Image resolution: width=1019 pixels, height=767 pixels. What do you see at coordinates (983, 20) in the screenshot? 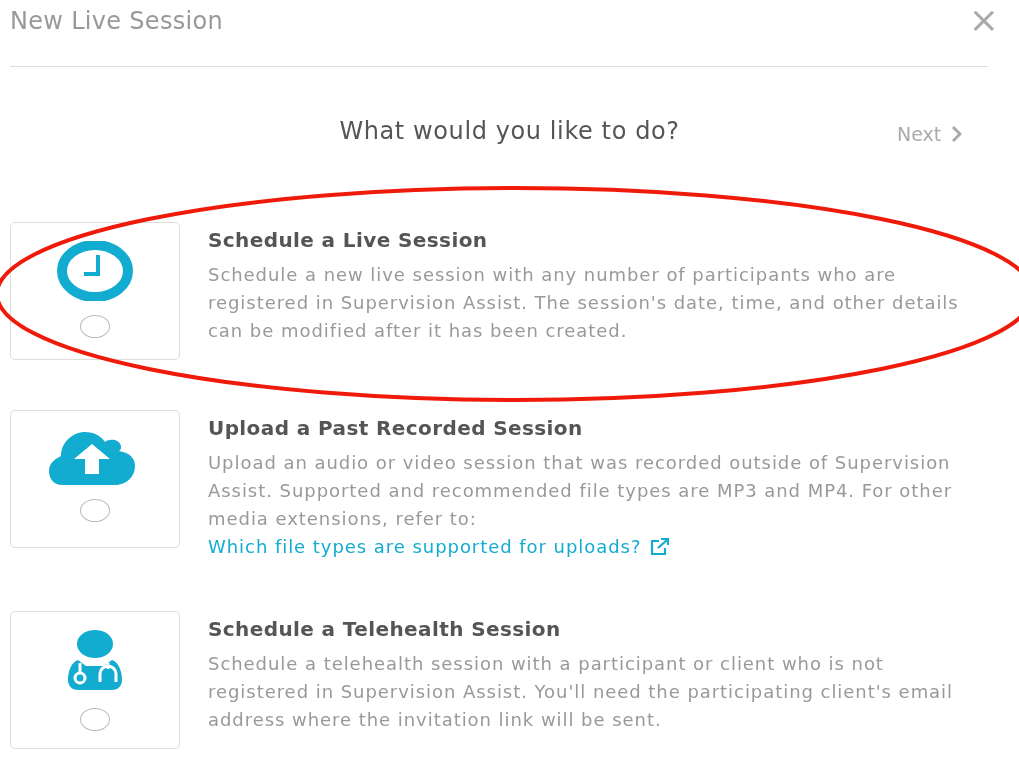
I see `close-button: ×` at bounding box center [983, 20].